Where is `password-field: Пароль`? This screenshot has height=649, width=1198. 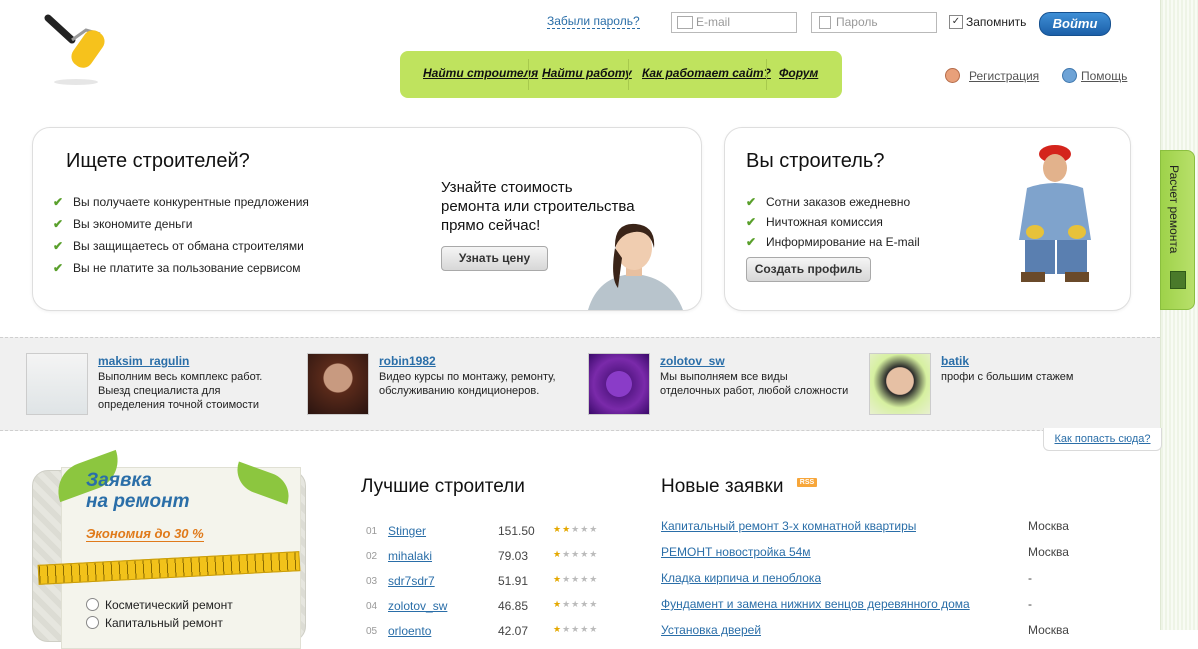 password-field: Пароль is located at coordinates (874, 22).